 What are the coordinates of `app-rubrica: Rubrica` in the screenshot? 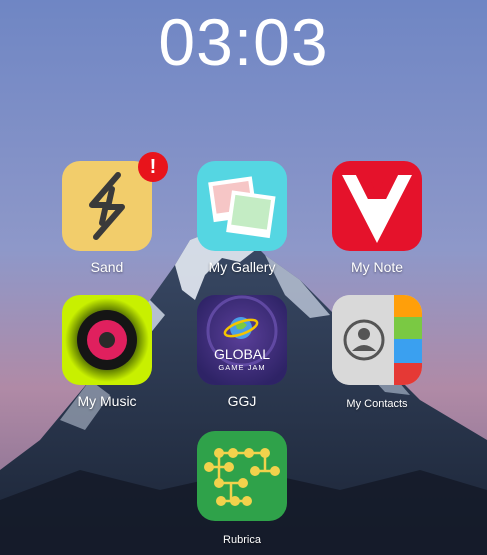 It's located at (242, 491).